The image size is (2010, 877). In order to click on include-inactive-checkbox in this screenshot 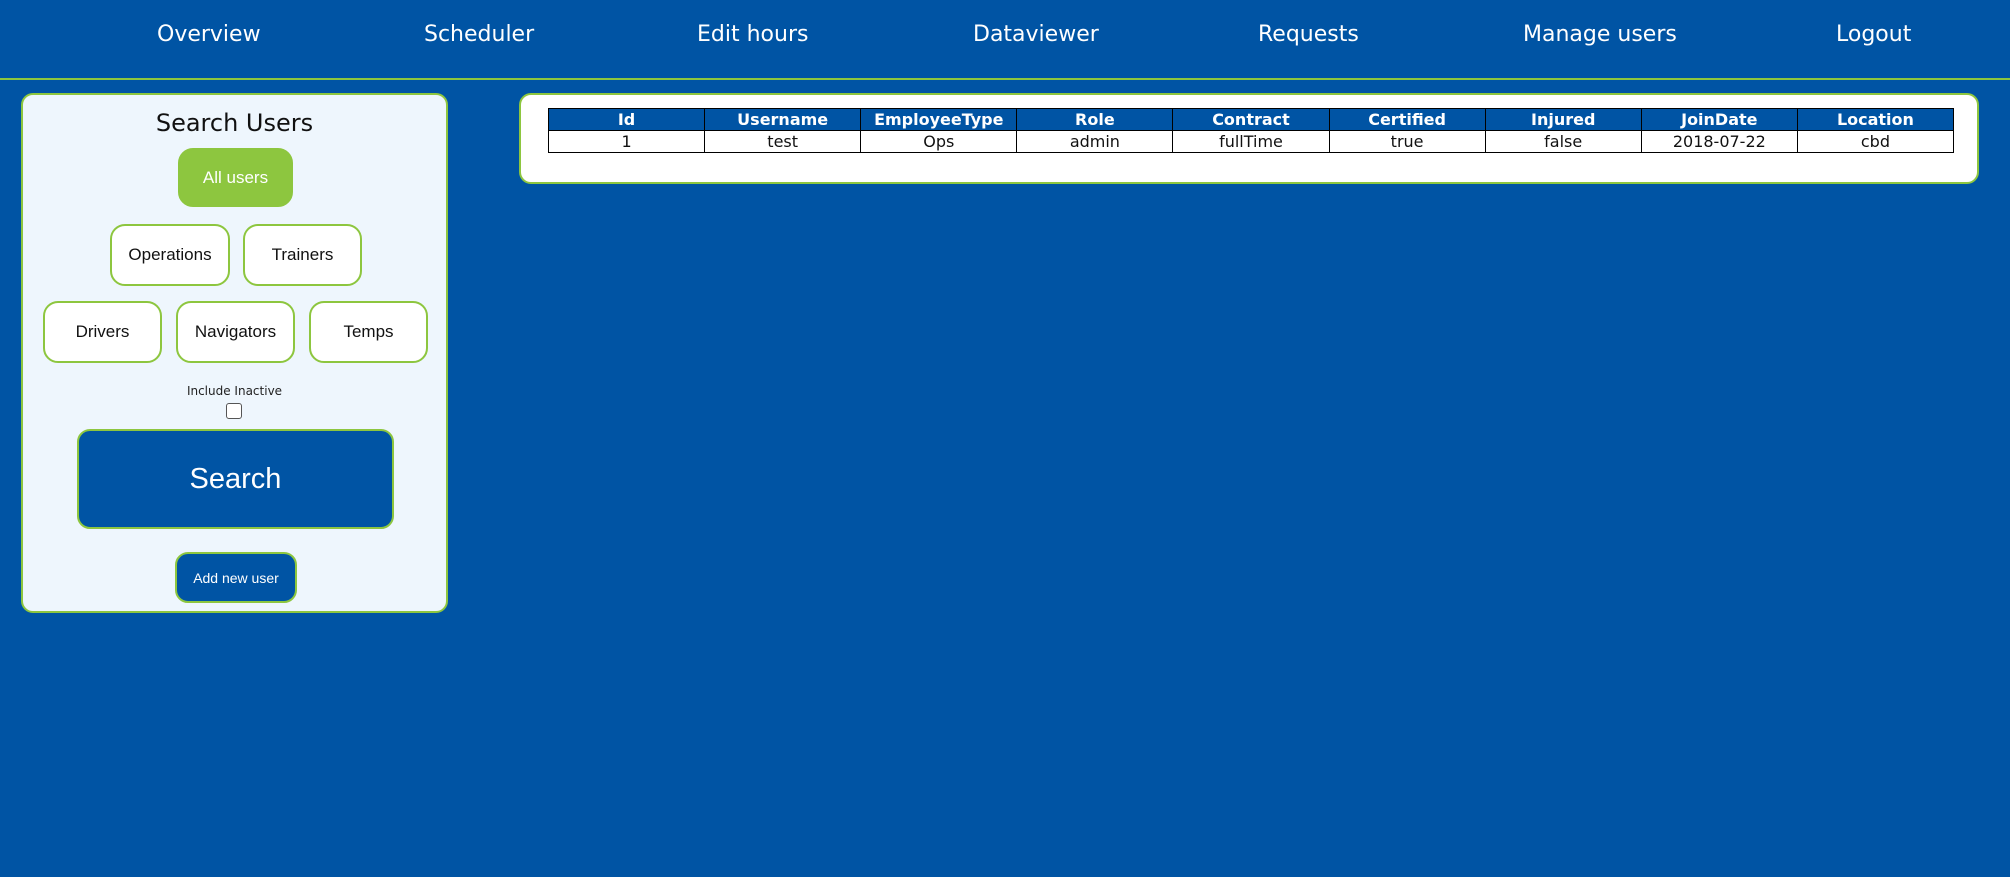, I will do `click(234, 411)`.